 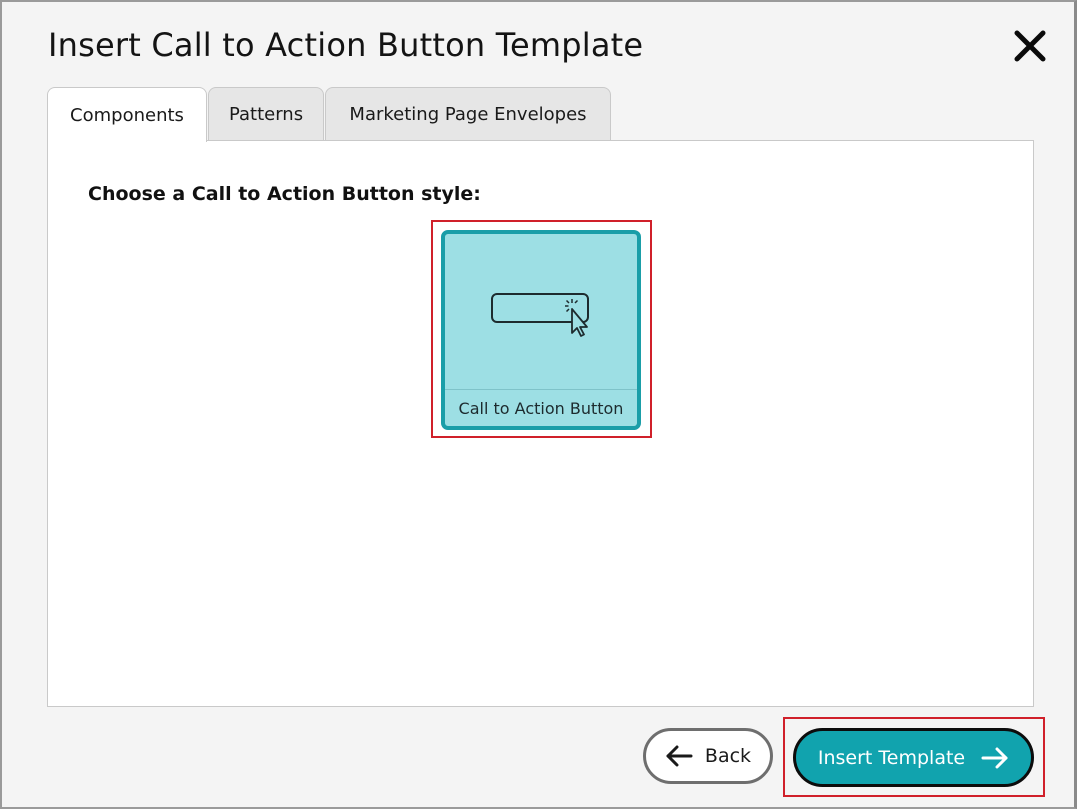 What do you see at coordinates (541, 389) in the screenshot?
I see `card-divider` at bounding box center [541, 389].